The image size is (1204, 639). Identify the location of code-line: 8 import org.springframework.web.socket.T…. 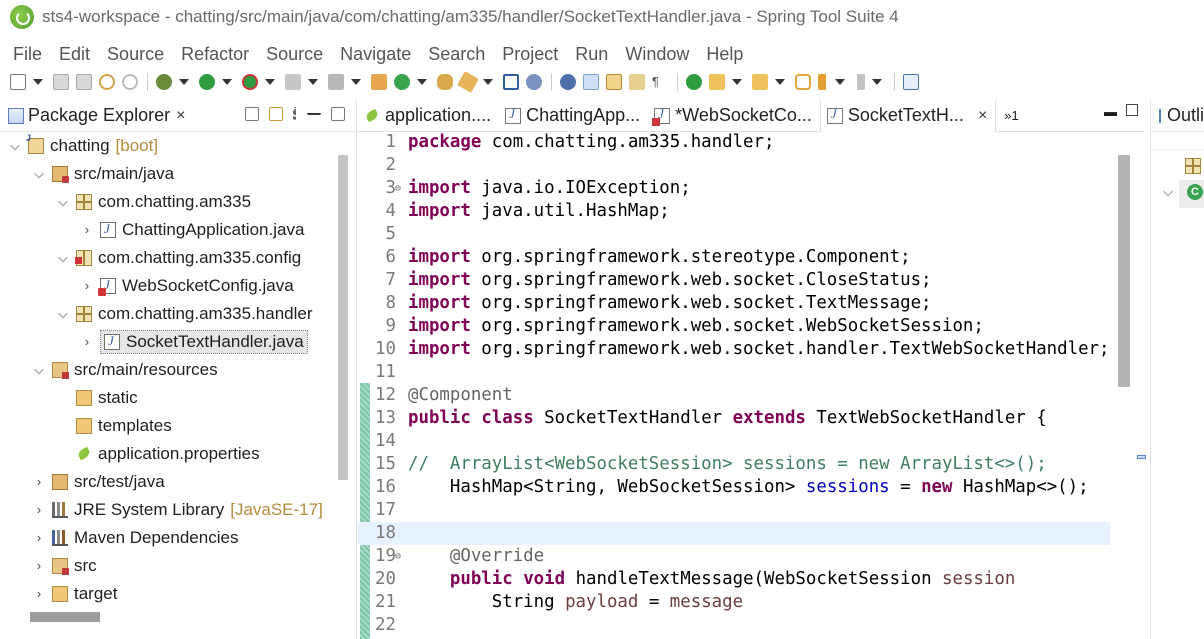
(734, 303).